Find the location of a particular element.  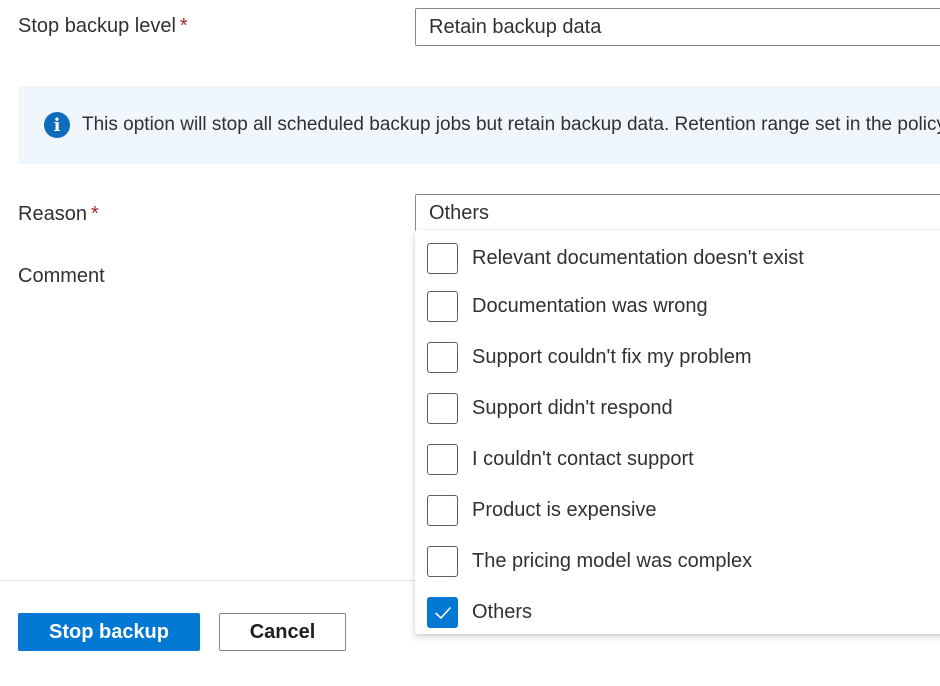

stop-backup-button: Stop backup is located at coordinates (109, 632).